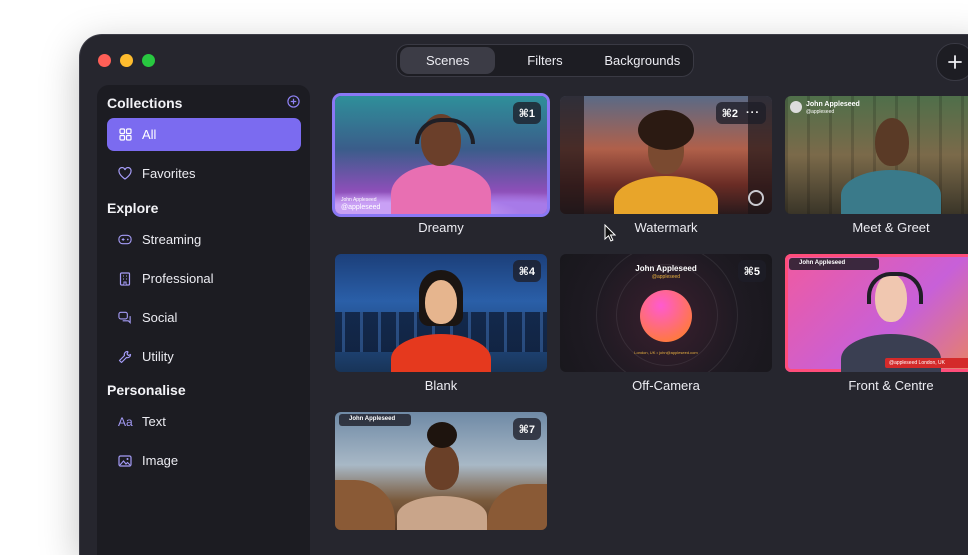  Describe the element at coordinates (204, 460) in the screenshot. I see `sidebar-item-image: Image` at that location.